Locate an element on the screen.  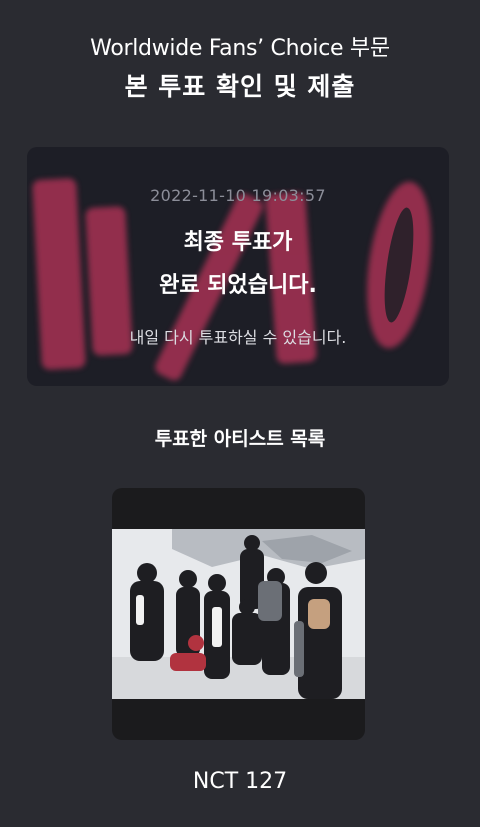
artist-group-photo is located at coordinates (238, 614).